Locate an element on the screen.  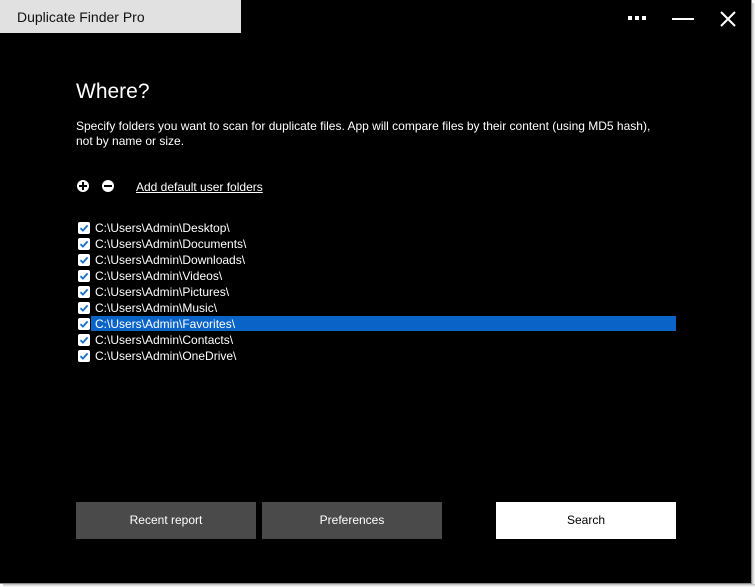
recent-report-button: Recent report is located at coordinates (166, 520).